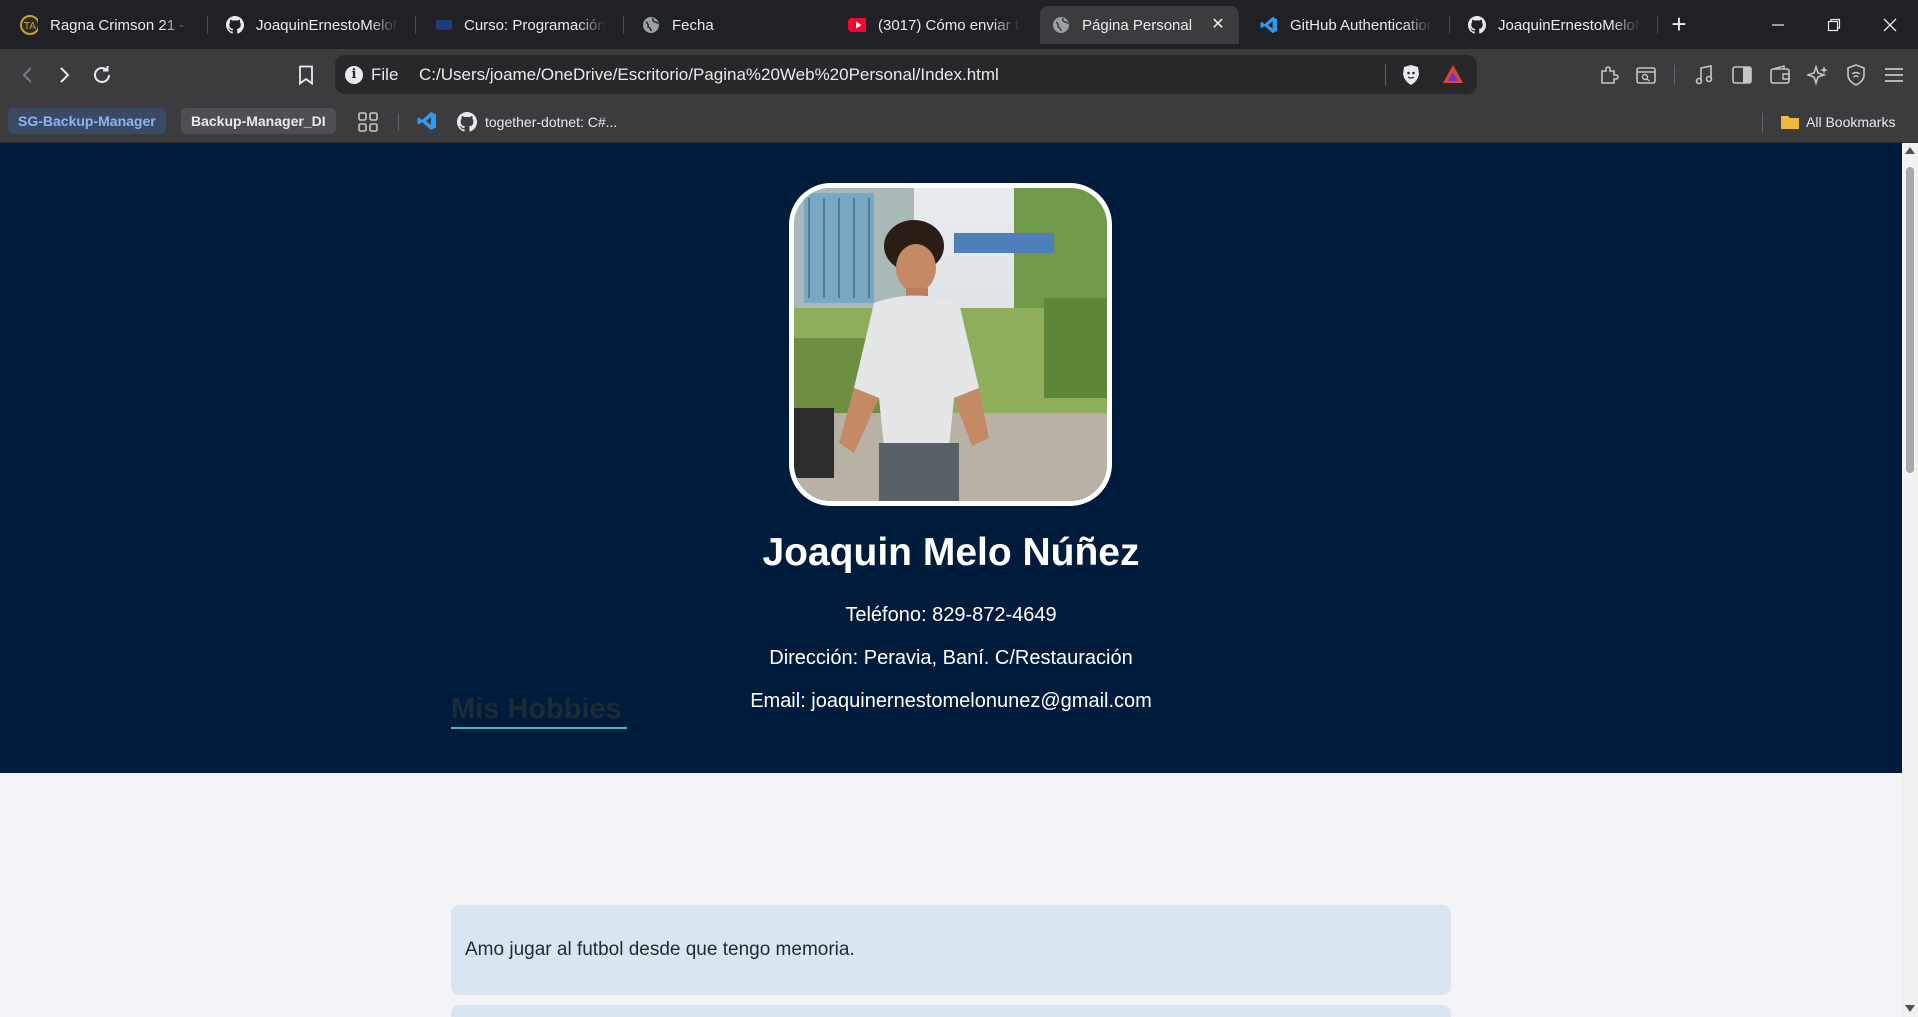 The height and width of the screenshot is (1017, 1918). I want to click on tab-title: (3017) Cómo enviar ta, so click(949, 25).